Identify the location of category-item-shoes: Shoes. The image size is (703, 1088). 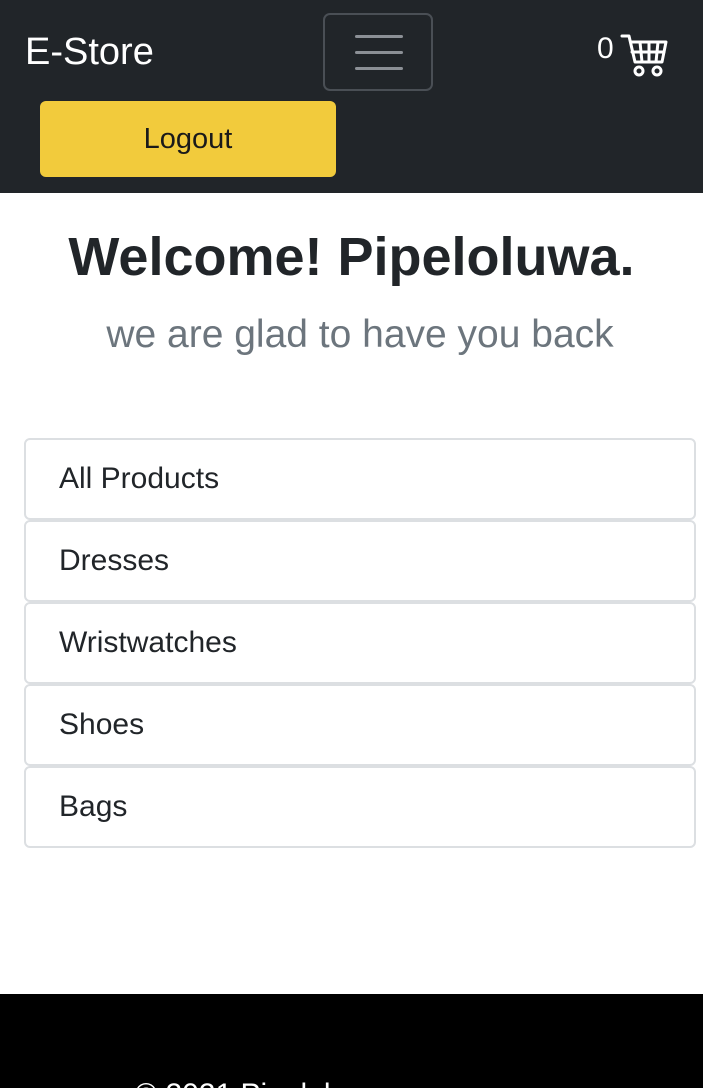
(360, 725).